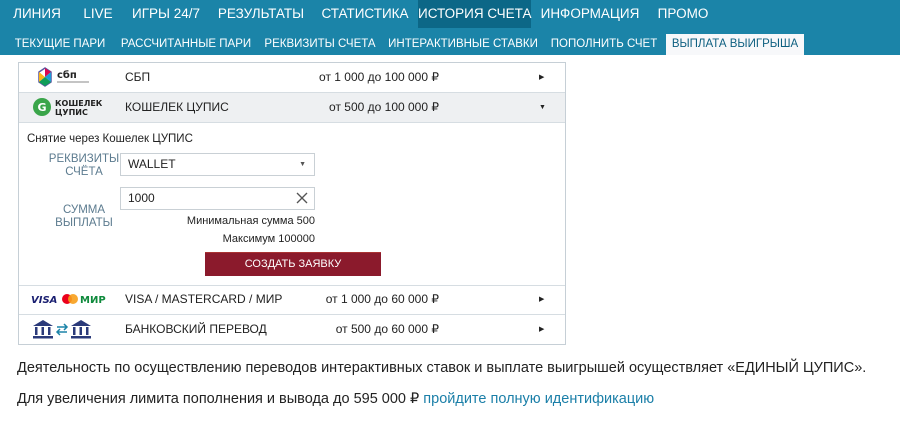 The image size is (900, 435). Describe the element at coordinates (152, 164) in the screenshot. I see `requisites-value: WALLET` at that location.